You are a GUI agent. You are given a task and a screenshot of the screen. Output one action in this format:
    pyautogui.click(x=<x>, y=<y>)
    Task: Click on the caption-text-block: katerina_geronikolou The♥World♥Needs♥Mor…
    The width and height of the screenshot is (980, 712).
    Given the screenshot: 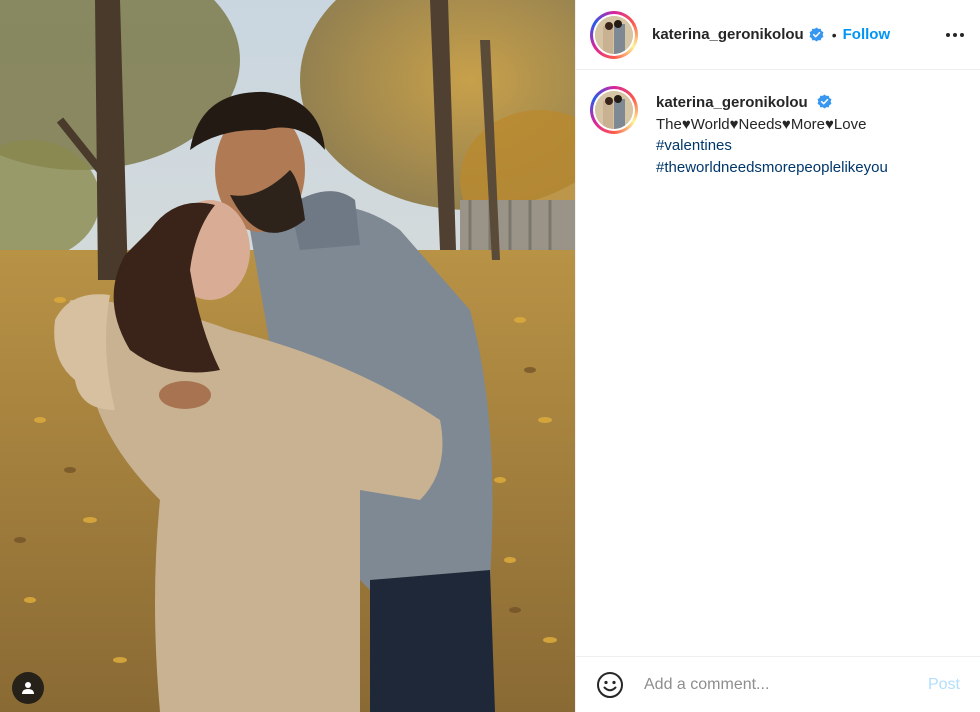 What is the action you would take?
    pyautogui.click(x=772, y=135)
    